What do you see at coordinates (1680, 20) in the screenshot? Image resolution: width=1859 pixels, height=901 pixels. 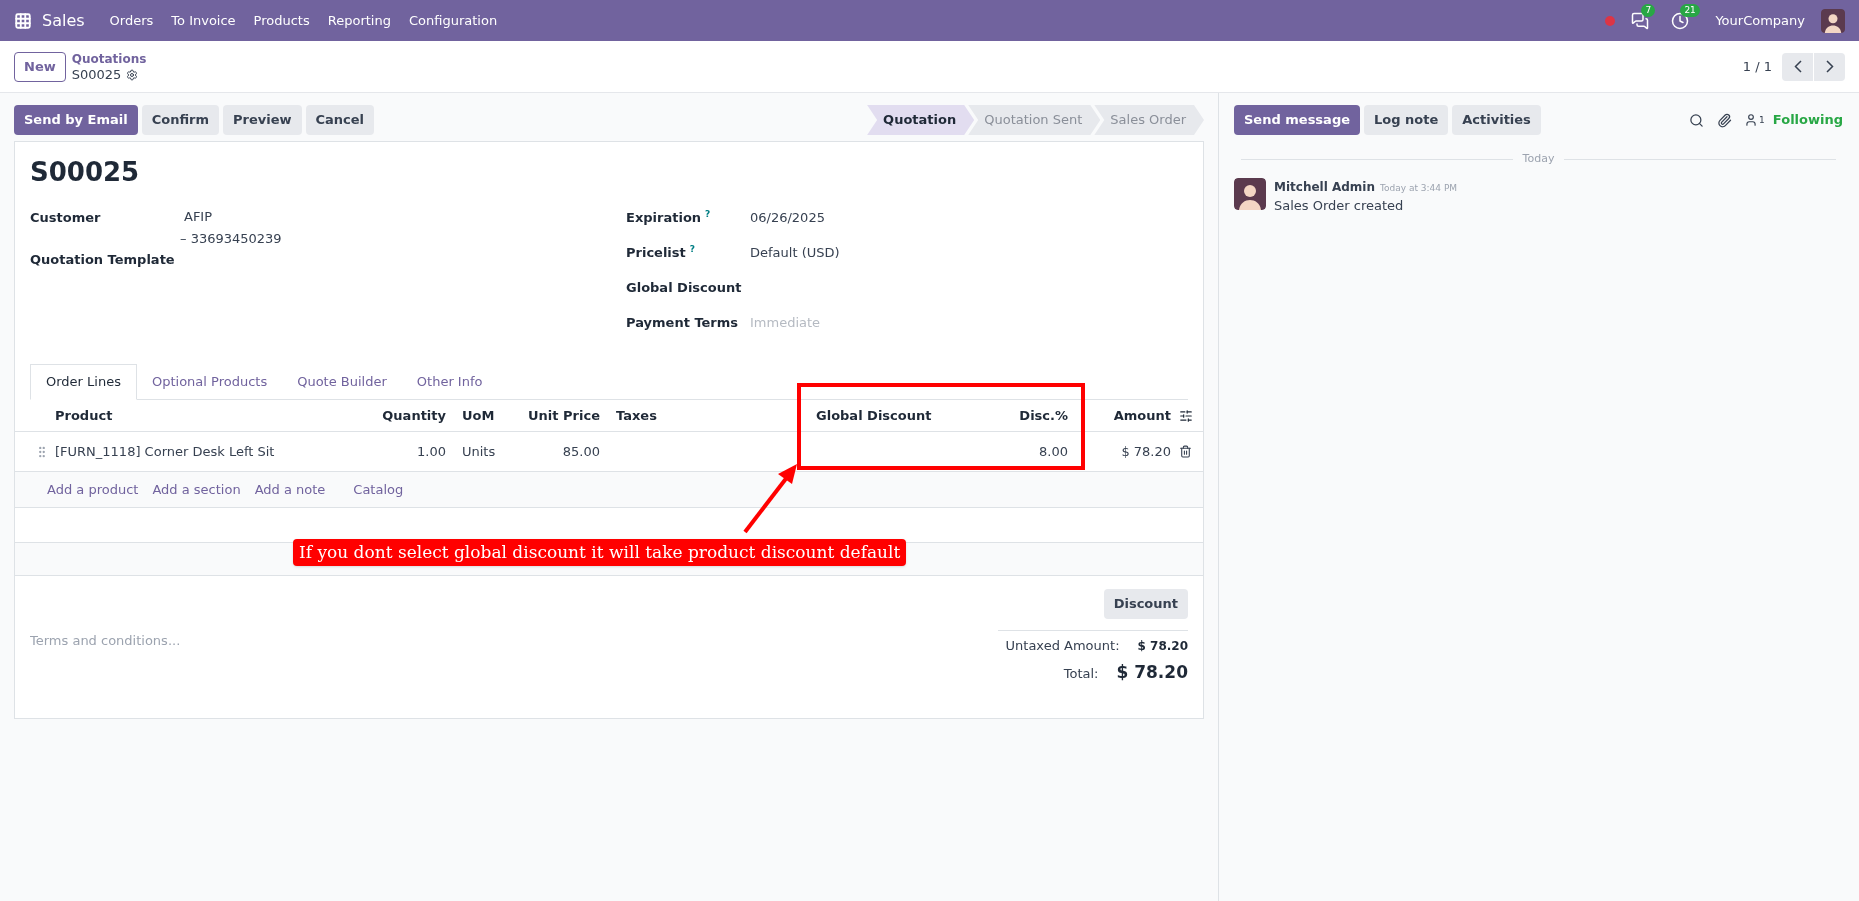 I see `clock-icon` at bounding box center [1680, 20].